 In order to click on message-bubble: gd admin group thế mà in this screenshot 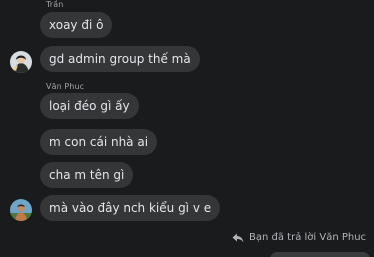, I will do `click(120, 59)`.